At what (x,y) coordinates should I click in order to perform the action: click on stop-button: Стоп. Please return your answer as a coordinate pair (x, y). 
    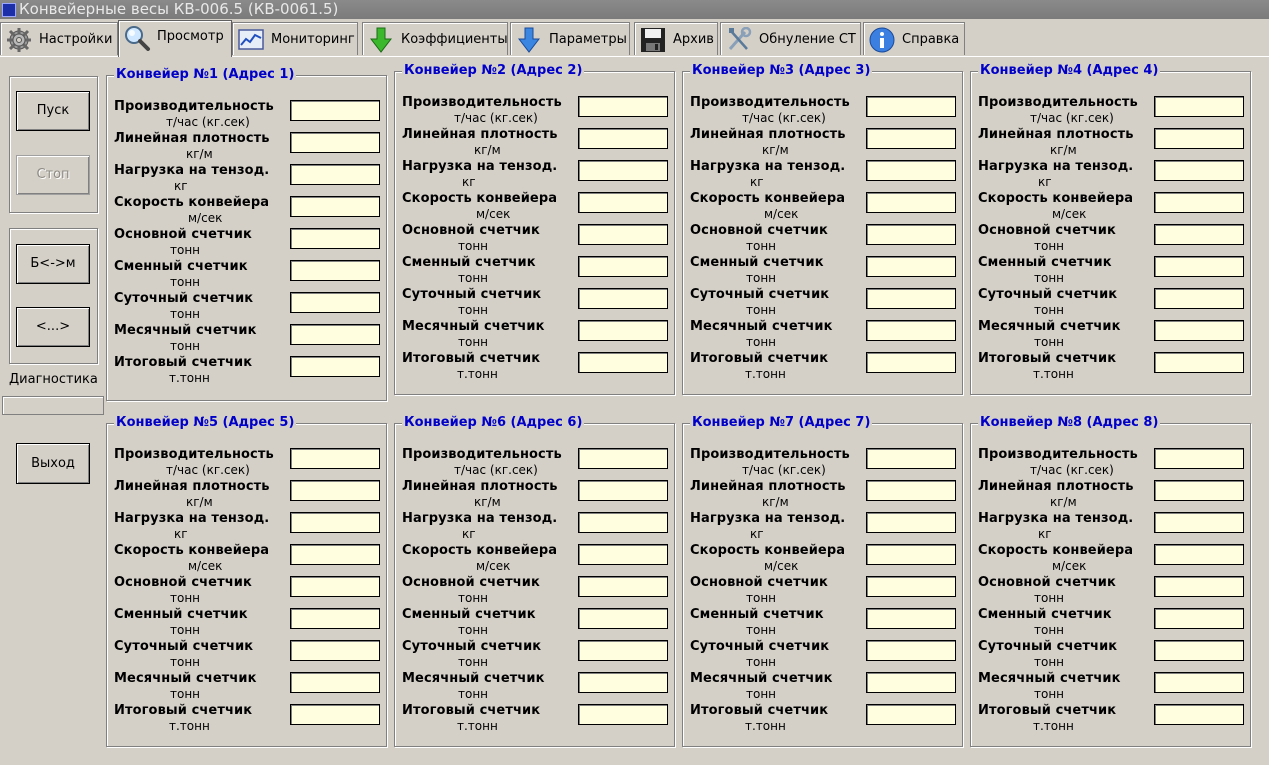
    Looking at the image, I should click on (53, 175).